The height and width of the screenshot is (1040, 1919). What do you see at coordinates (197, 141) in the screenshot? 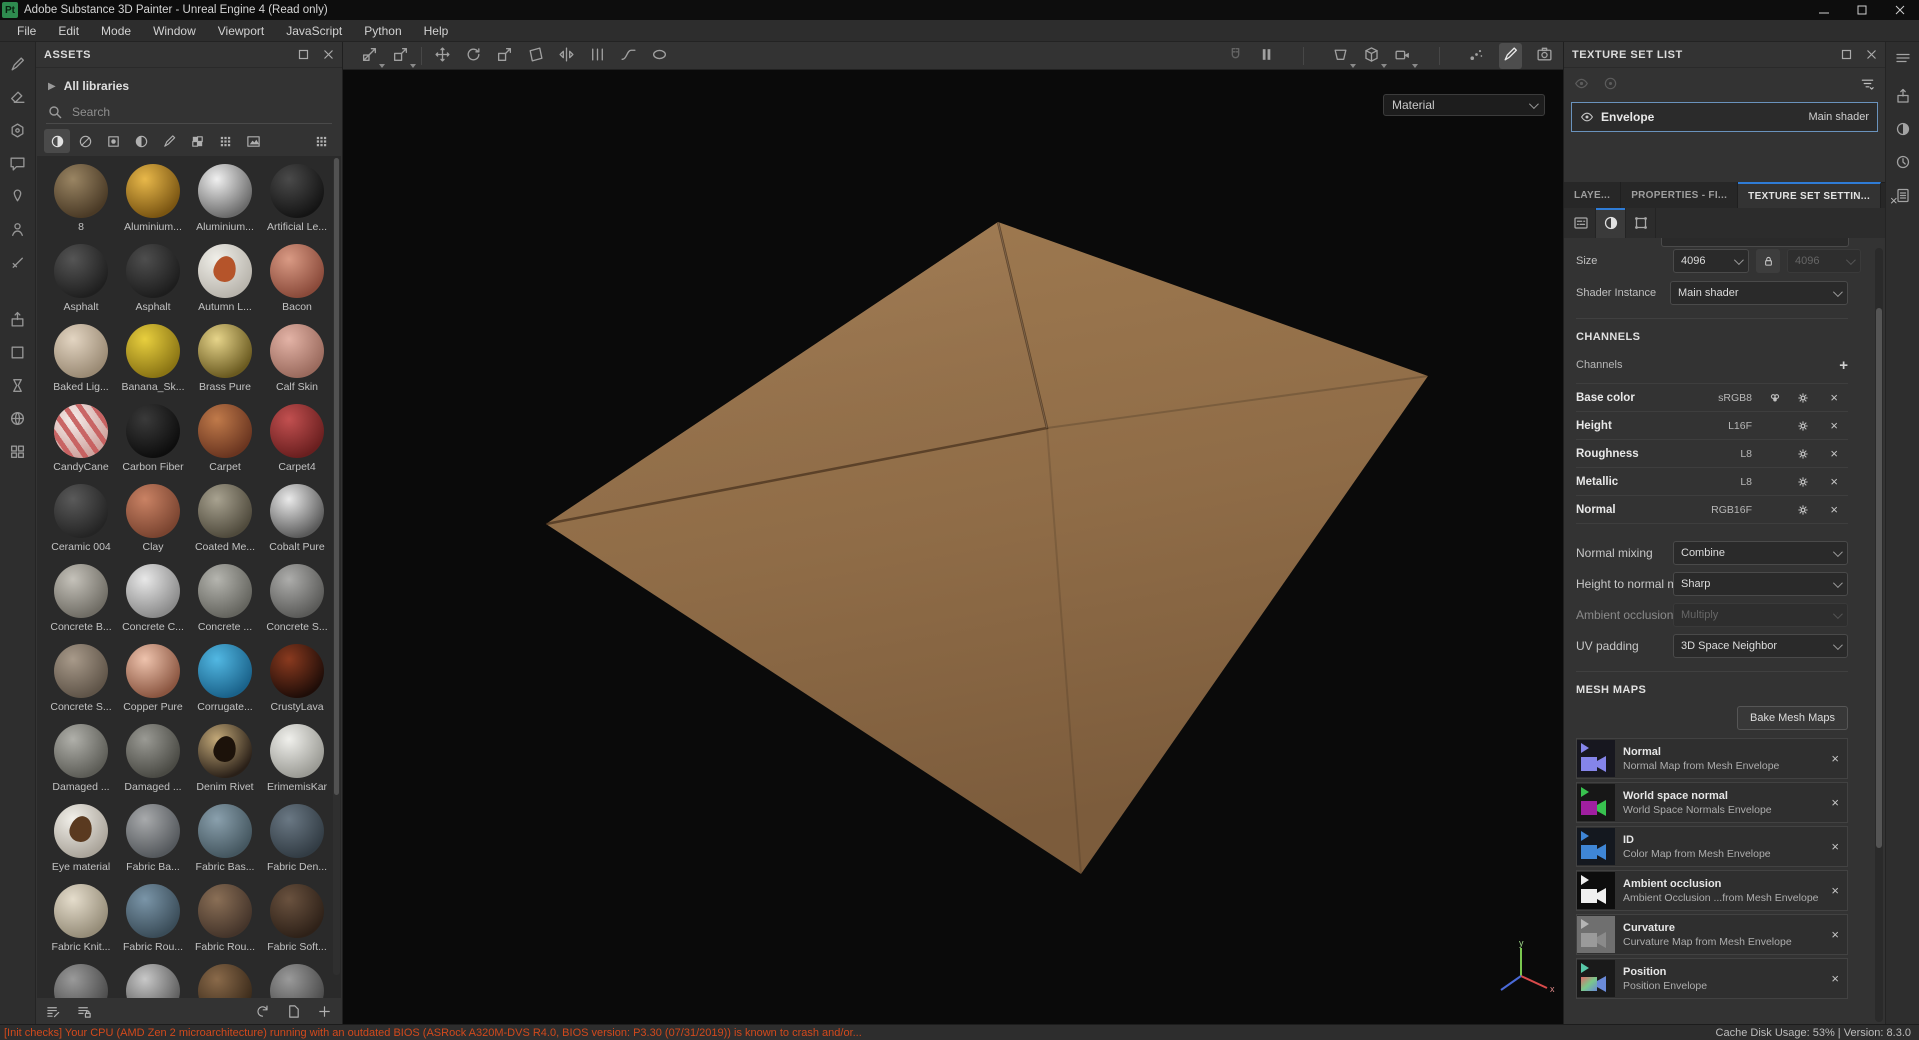
I see `alphas-filter` at bounding box center [197, 141].